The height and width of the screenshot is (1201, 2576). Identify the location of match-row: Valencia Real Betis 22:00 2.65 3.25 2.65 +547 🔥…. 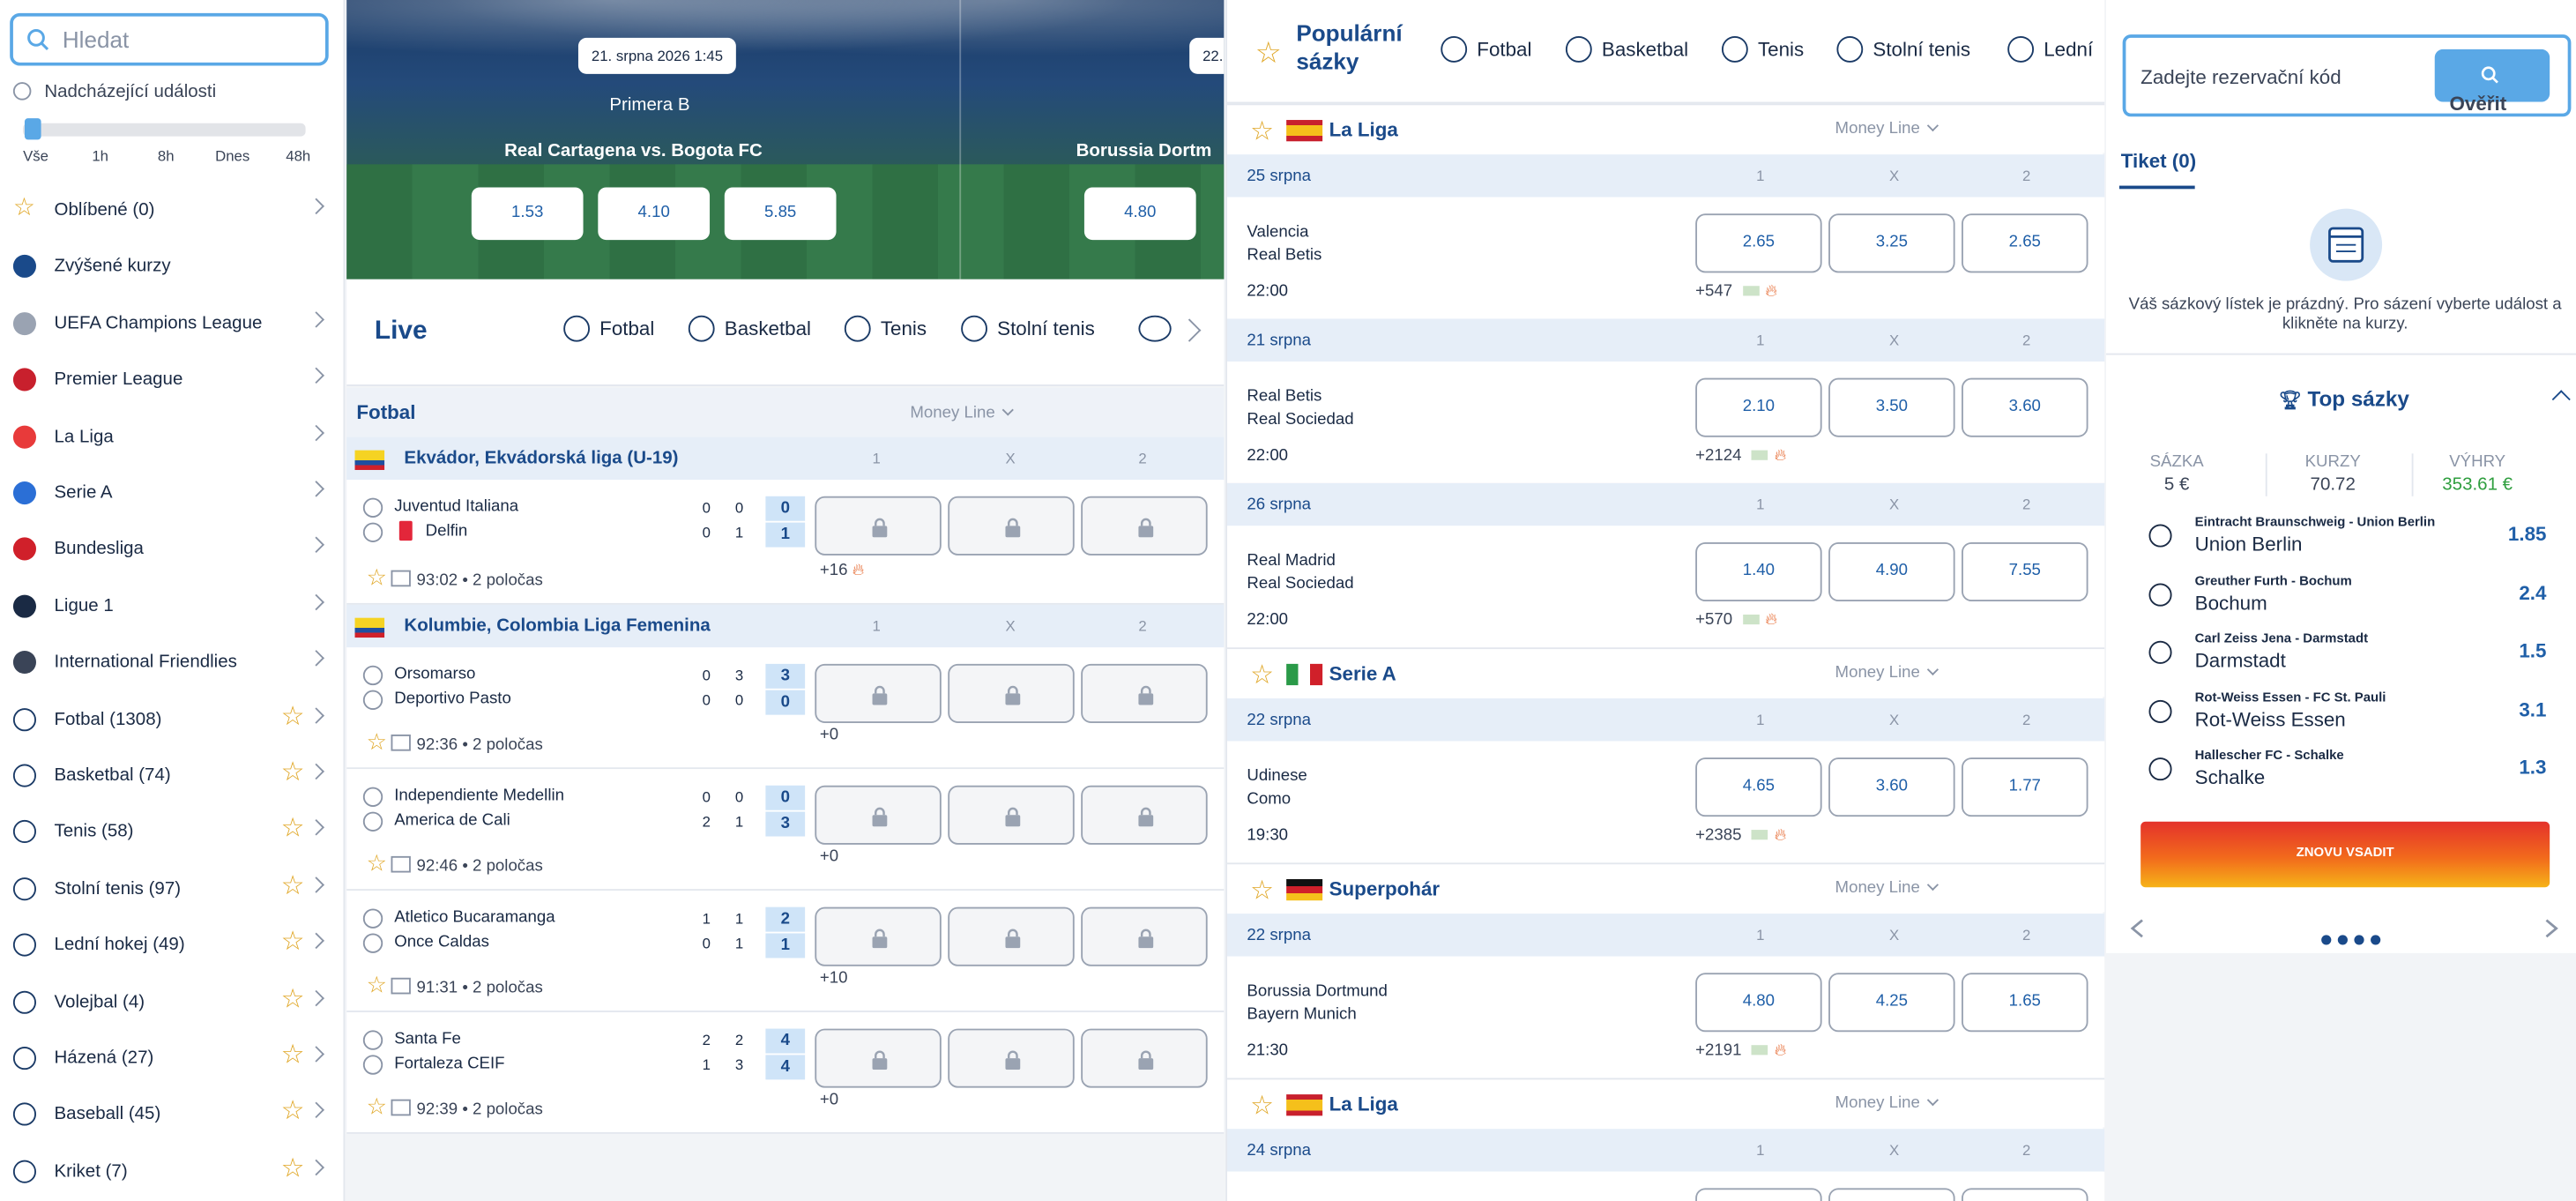
(1666, 258).